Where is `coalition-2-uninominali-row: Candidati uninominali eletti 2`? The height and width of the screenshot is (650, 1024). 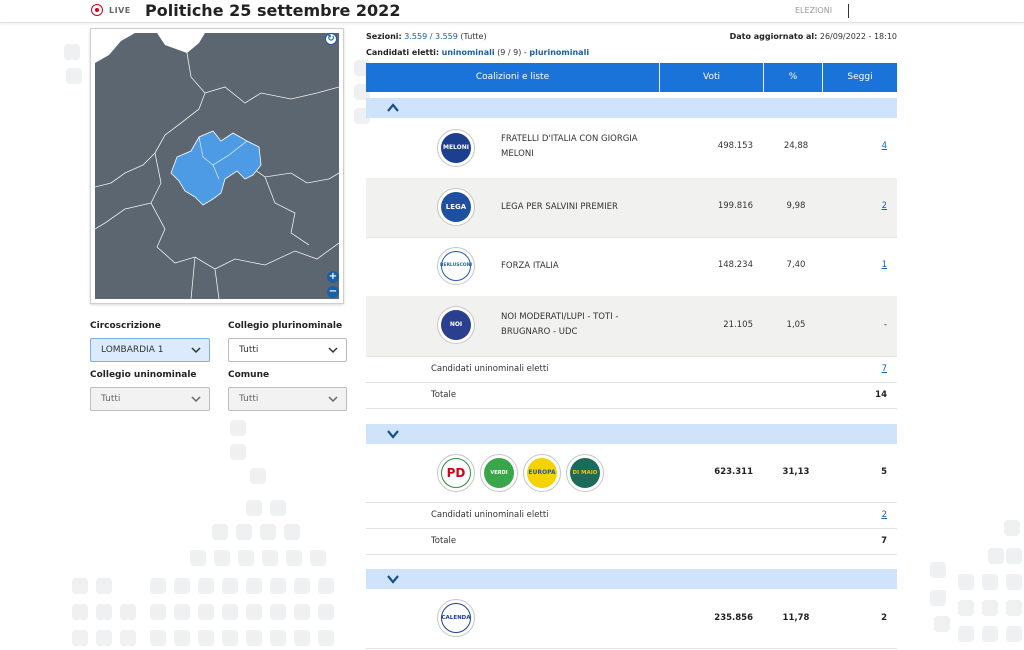 coalition-2-uninominali-row: Candidati uninominali eletti 2 is located at coordinates (631, 516).